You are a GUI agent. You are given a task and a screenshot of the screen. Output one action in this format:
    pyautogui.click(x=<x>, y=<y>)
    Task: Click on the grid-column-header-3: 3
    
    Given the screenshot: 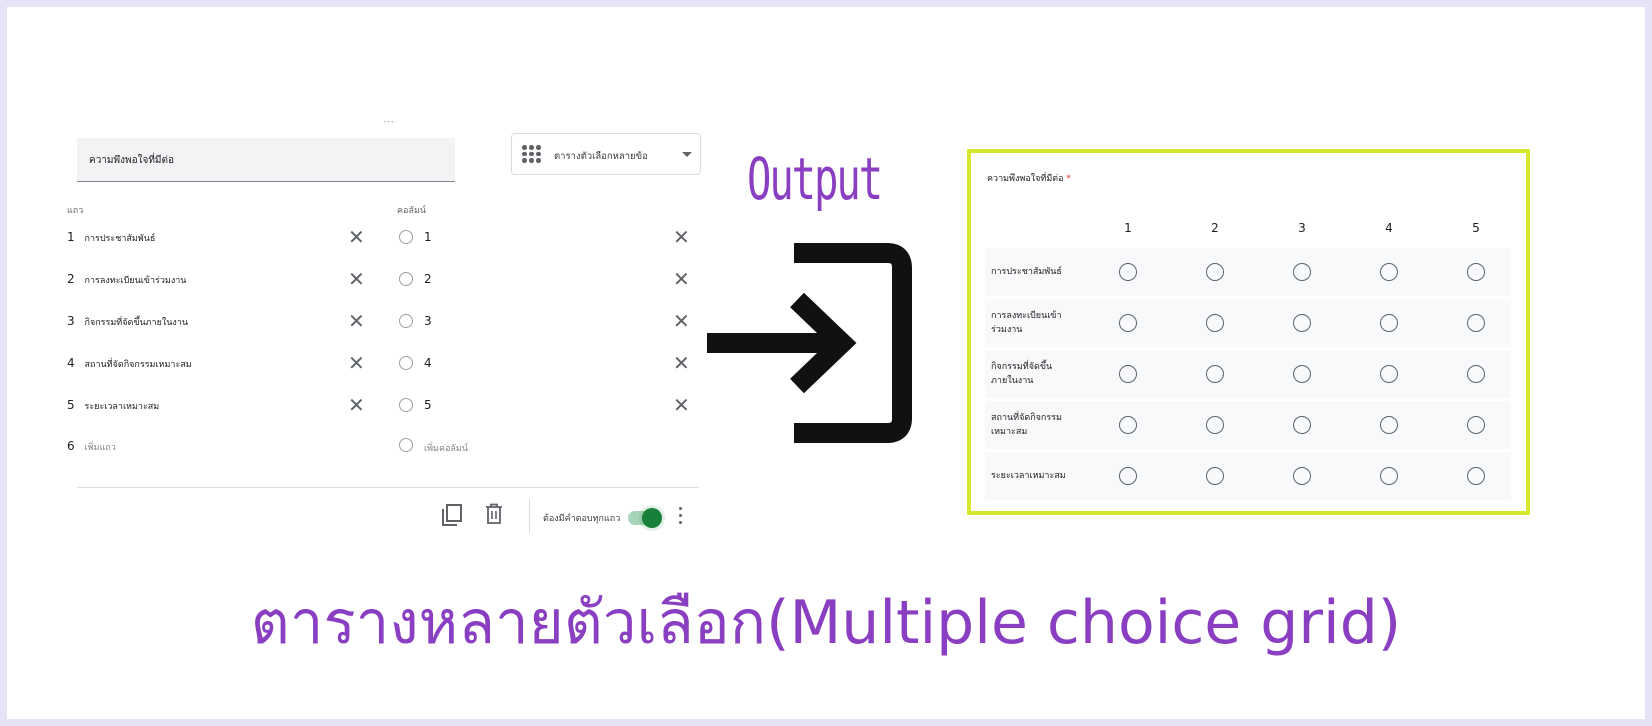 What is the action you would take?
    pyautogui.click(x=1302, y=228)
    